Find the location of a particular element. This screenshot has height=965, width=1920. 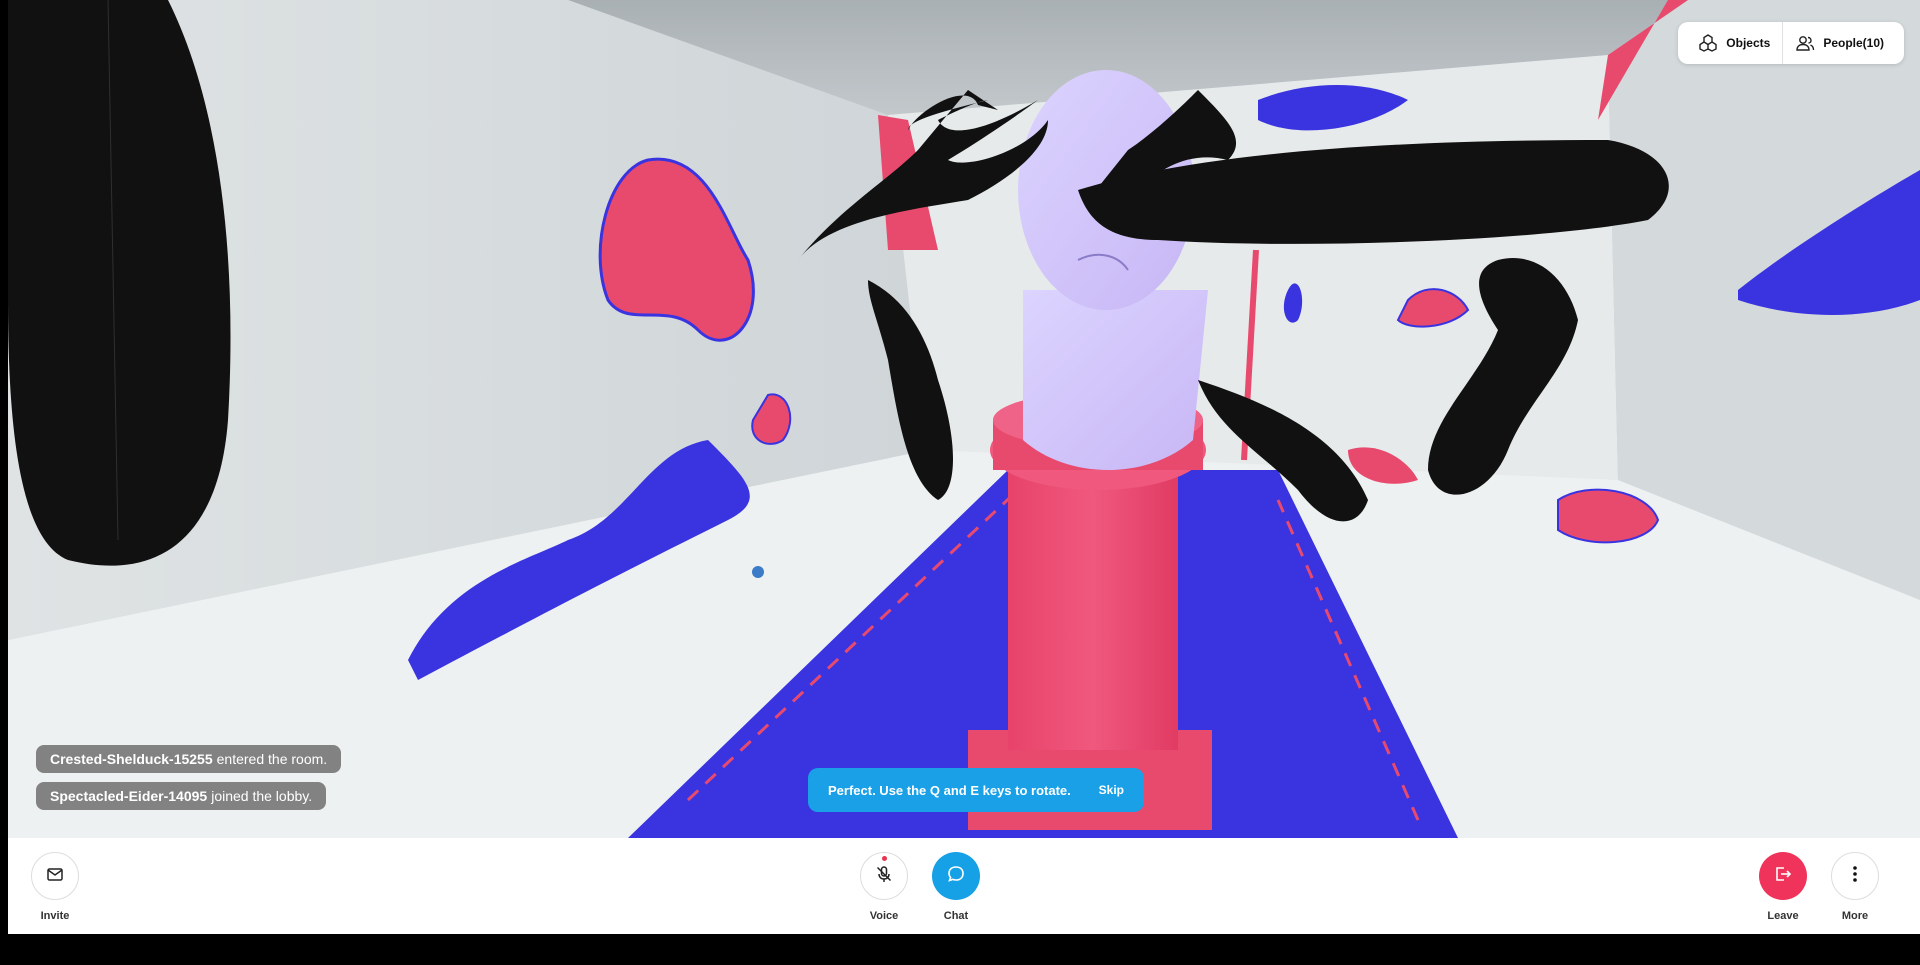

chat-bubble-icon is located at coordinates (956, 876).